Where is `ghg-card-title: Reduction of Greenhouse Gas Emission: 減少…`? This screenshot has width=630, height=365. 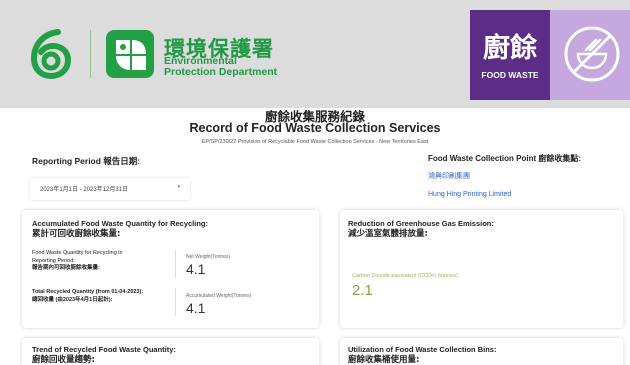 ghg-card-title: Reduction of Greenhouse Gas Emission: 減少… is located at coordinates (421, 229).